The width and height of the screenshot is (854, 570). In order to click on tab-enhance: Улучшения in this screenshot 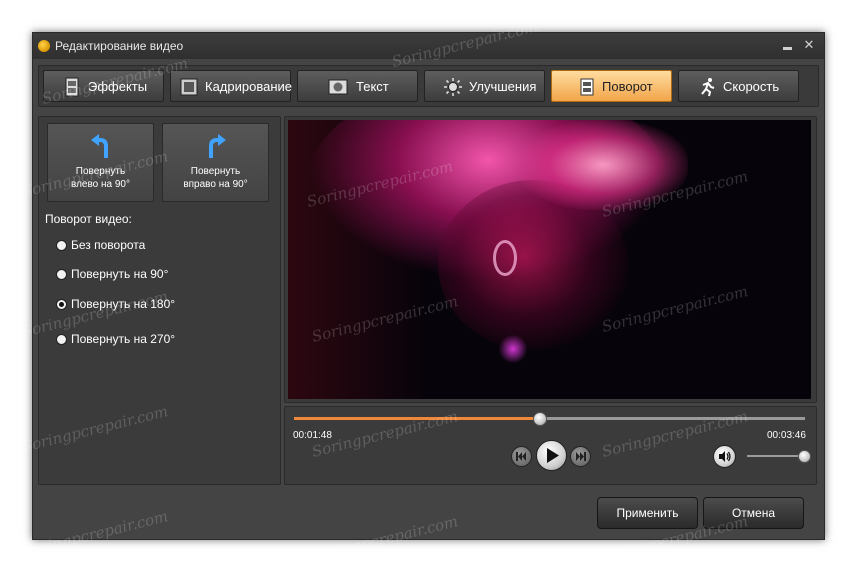, I will do `click(484, 86)`.